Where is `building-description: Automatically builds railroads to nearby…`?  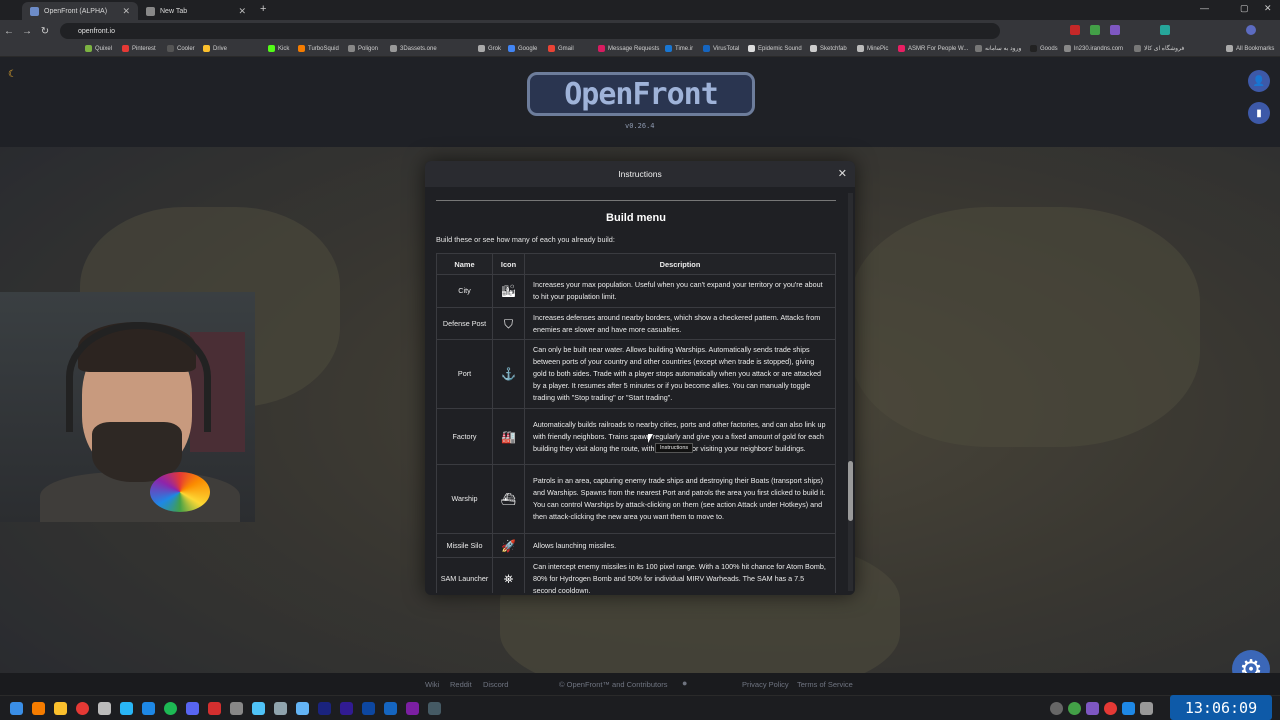 building-description: Automatically builds railroads to nearby… is located at coordinates (680, 436).